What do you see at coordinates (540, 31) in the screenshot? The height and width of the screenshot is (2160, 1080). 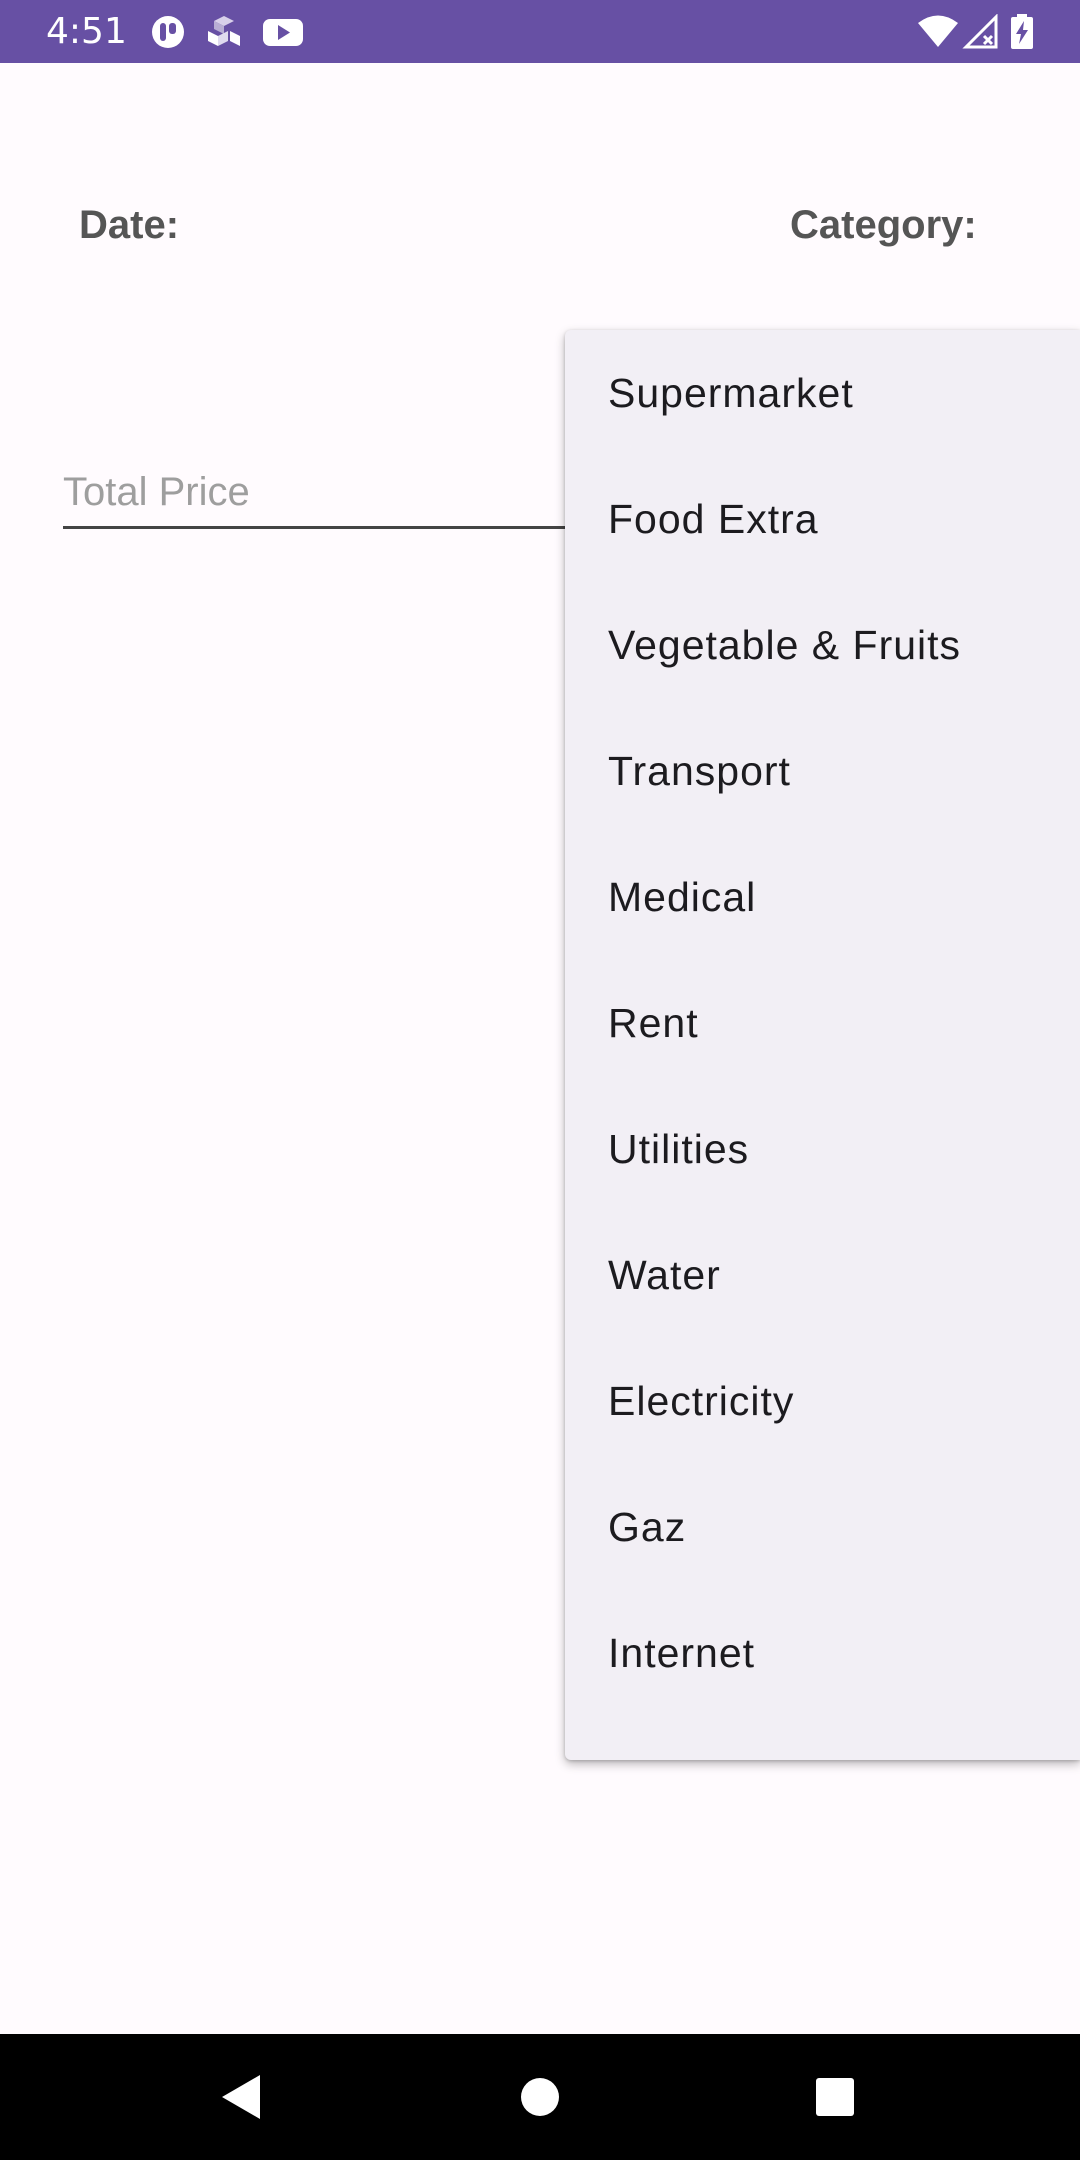 I see `status-bar: 4:51` at bounding box center [540, 31].